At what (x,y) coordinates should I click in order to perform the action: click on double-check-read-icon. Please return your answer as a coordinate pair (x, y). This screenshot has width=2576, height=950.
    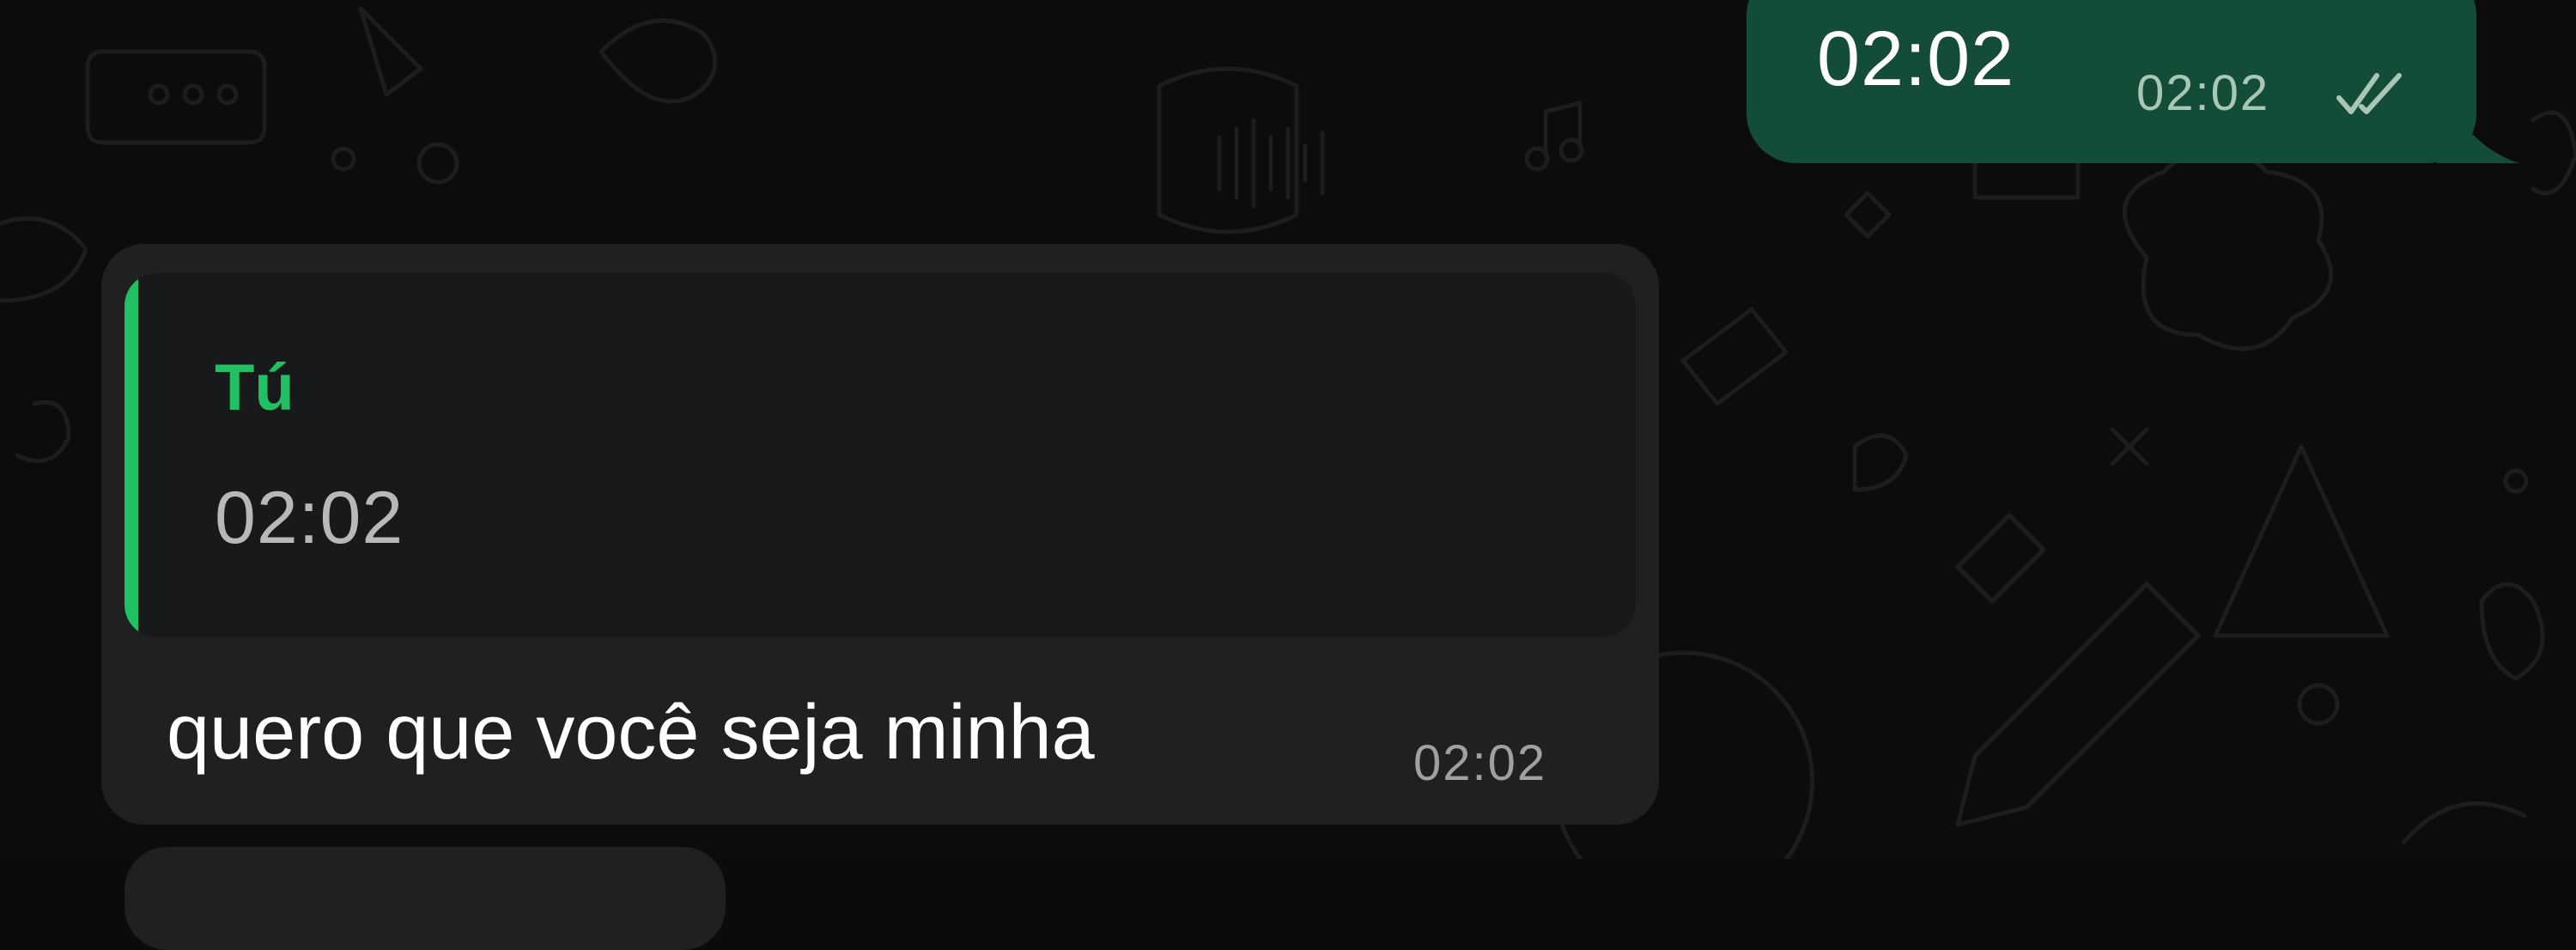
    Looking at the image, I should click on (2369, 93).